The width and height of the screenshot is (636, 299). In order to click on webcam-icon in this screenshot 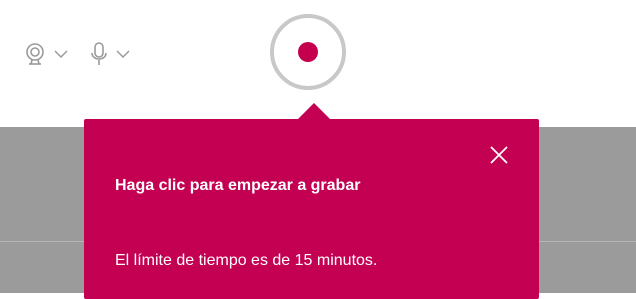, I will do `click(35, 54)`.